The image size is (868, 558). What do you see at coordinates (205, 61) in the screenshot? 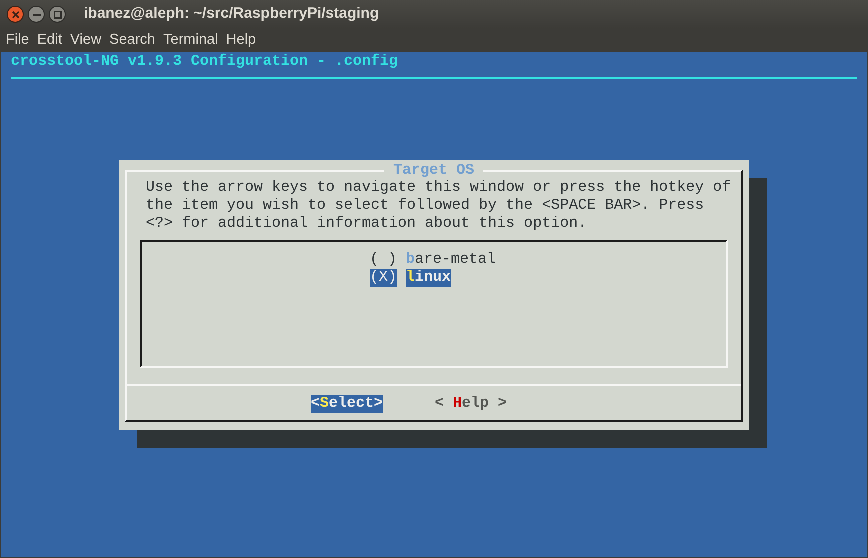
I see `config-title: crosstool-NG v1.9.3 Configuration - .config` at bounding box center [205, 61].